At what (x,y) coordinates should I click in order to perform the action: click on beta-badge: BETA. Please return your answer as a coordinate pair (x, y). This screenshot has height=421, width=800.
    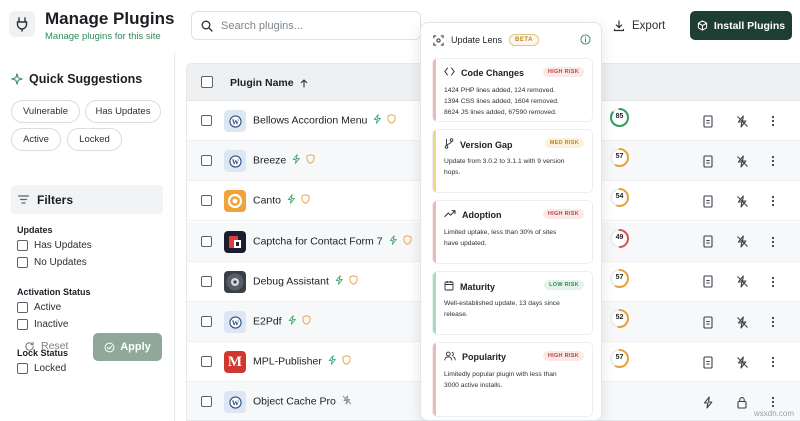
    Looking at the image, I should click on (524, 40).